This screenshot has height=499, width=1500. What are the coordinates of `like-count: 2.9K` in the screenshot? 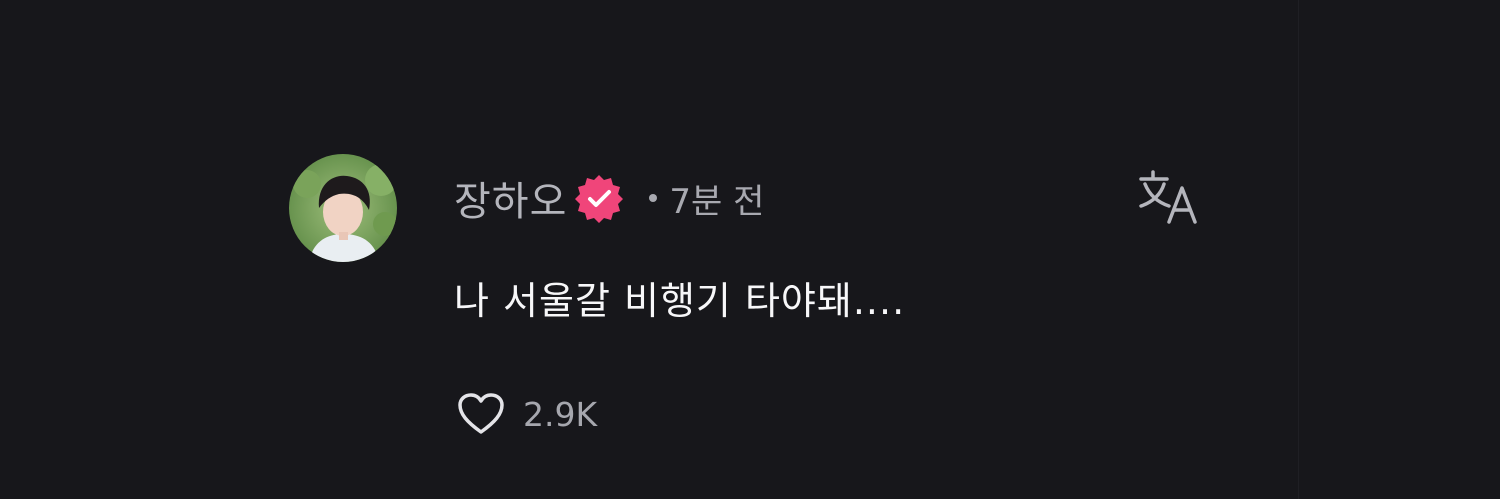 It's located at (560, 414).